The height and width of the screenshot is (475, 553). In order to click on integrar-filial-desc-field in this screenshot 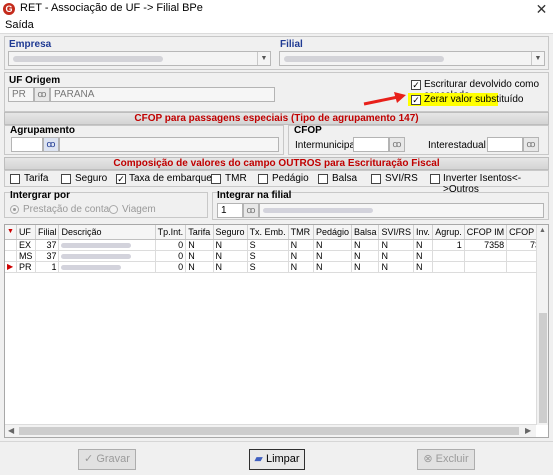, I will do `click(401, 210)`.